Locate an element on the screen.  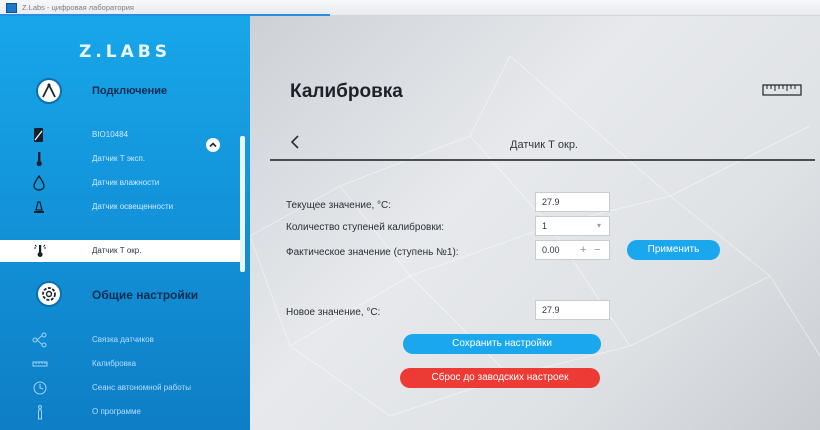
actual-value: 0.00 is located at coordinates (551, 250).